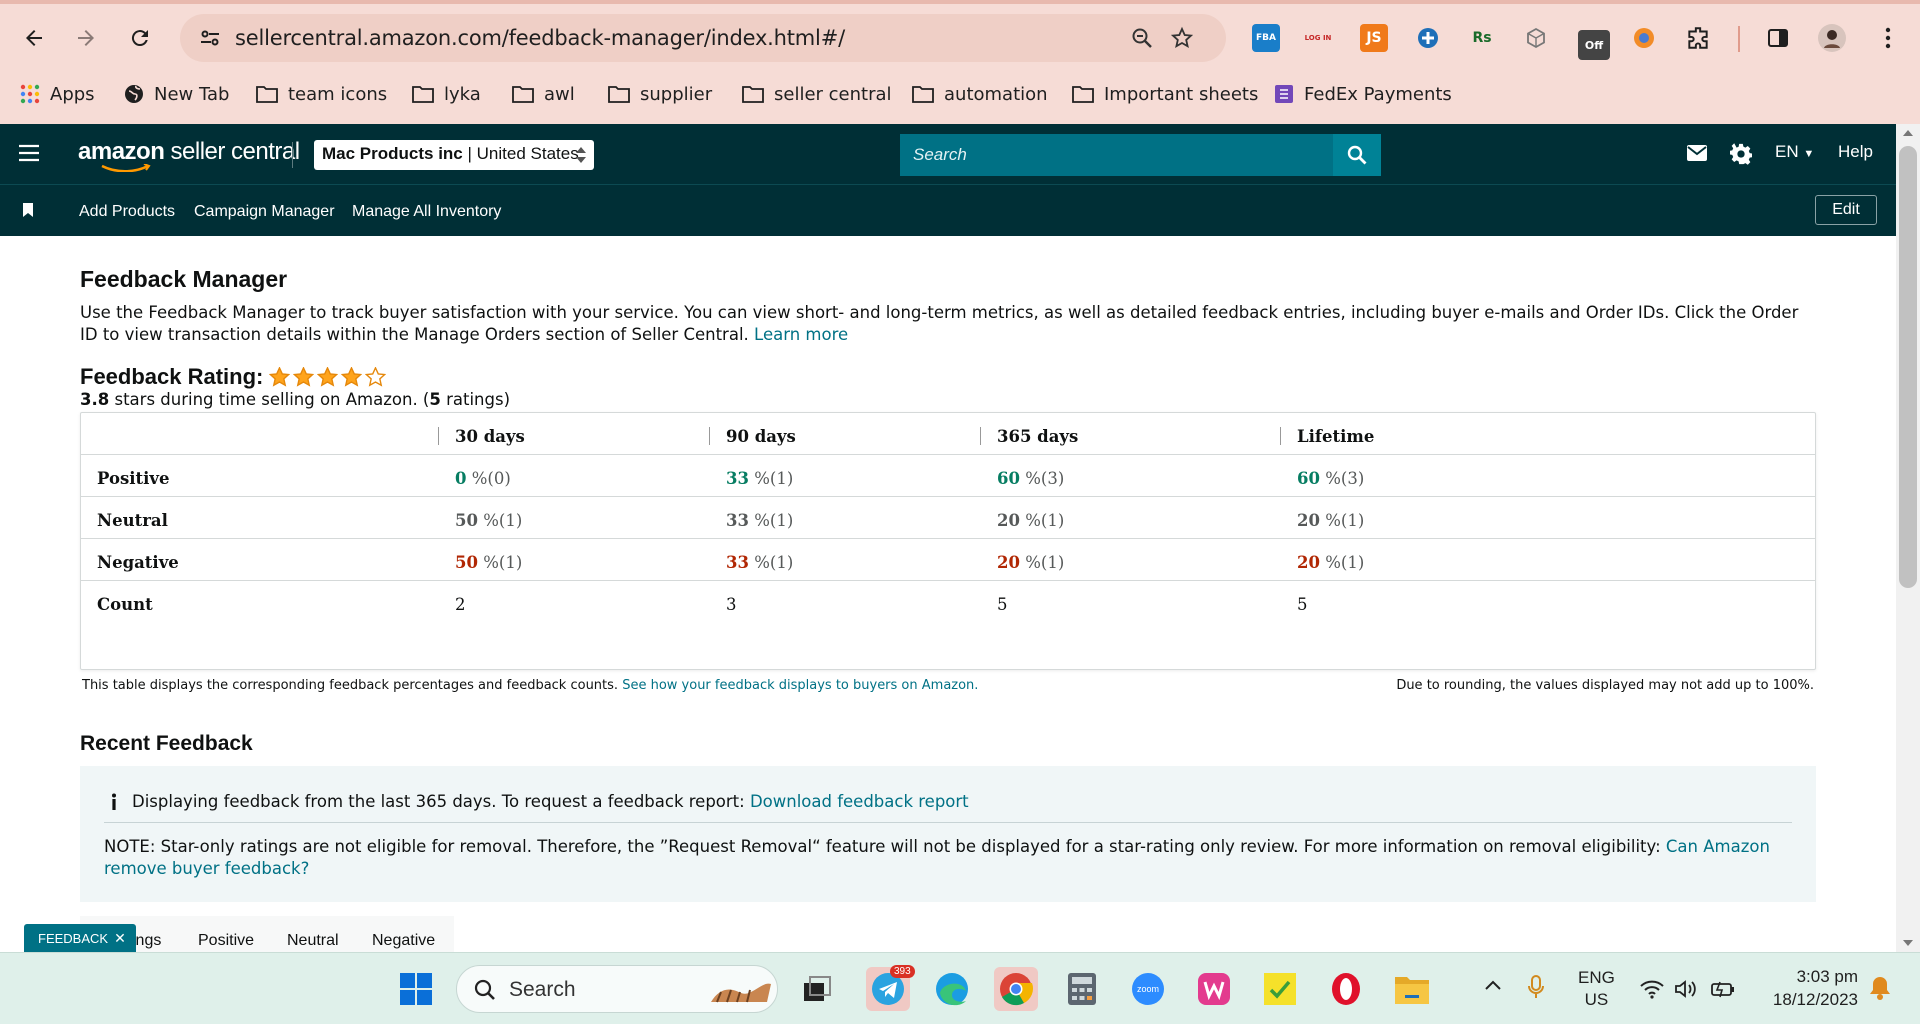 The height and width of the screenshot is (1024, 1920). I want to click on settings-gear-icon, so click(1741, 154).